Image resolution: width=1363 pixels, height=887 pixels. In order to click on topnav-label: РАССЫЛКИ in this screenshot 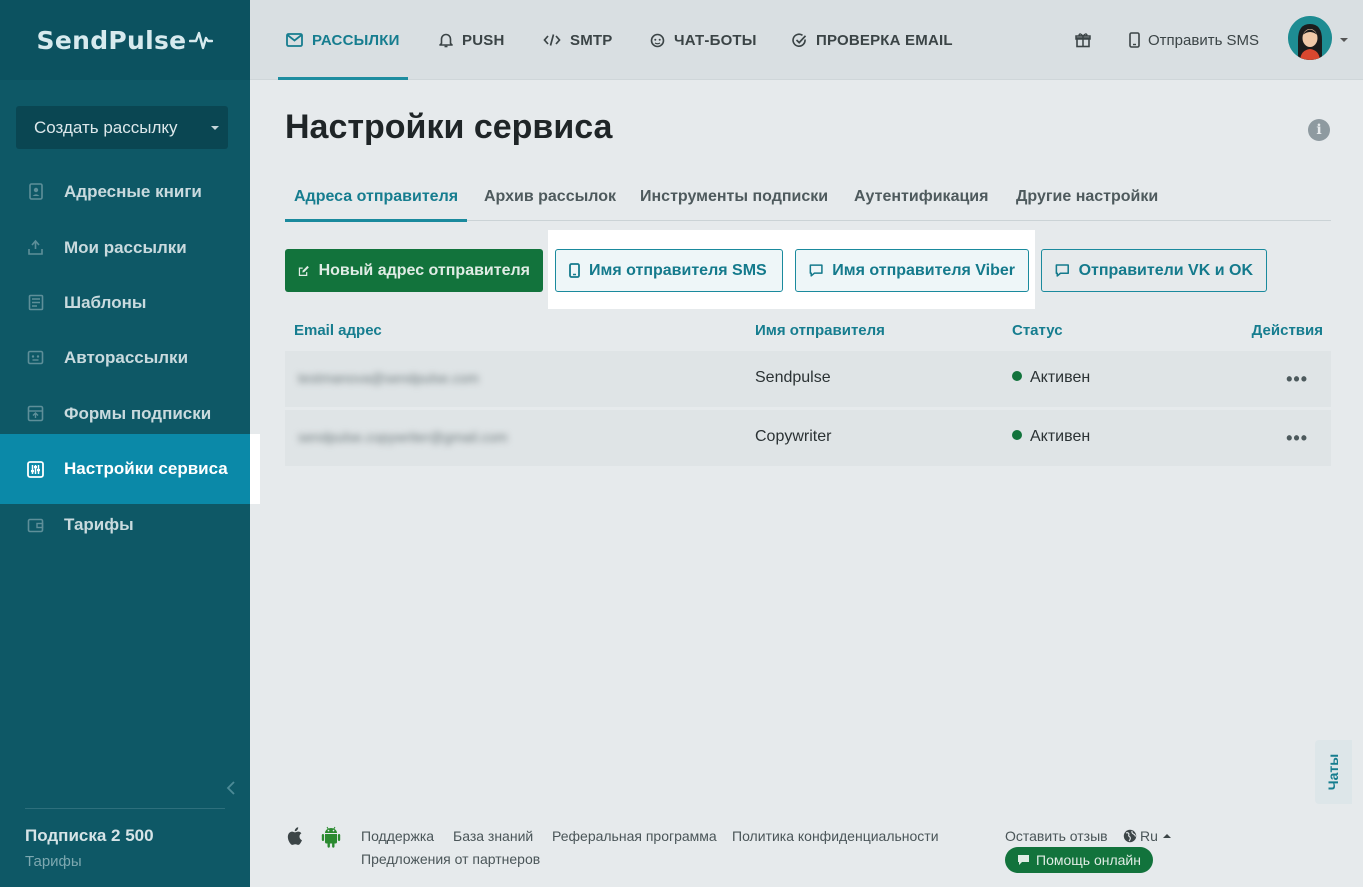, I will do `click(356, 40)`.